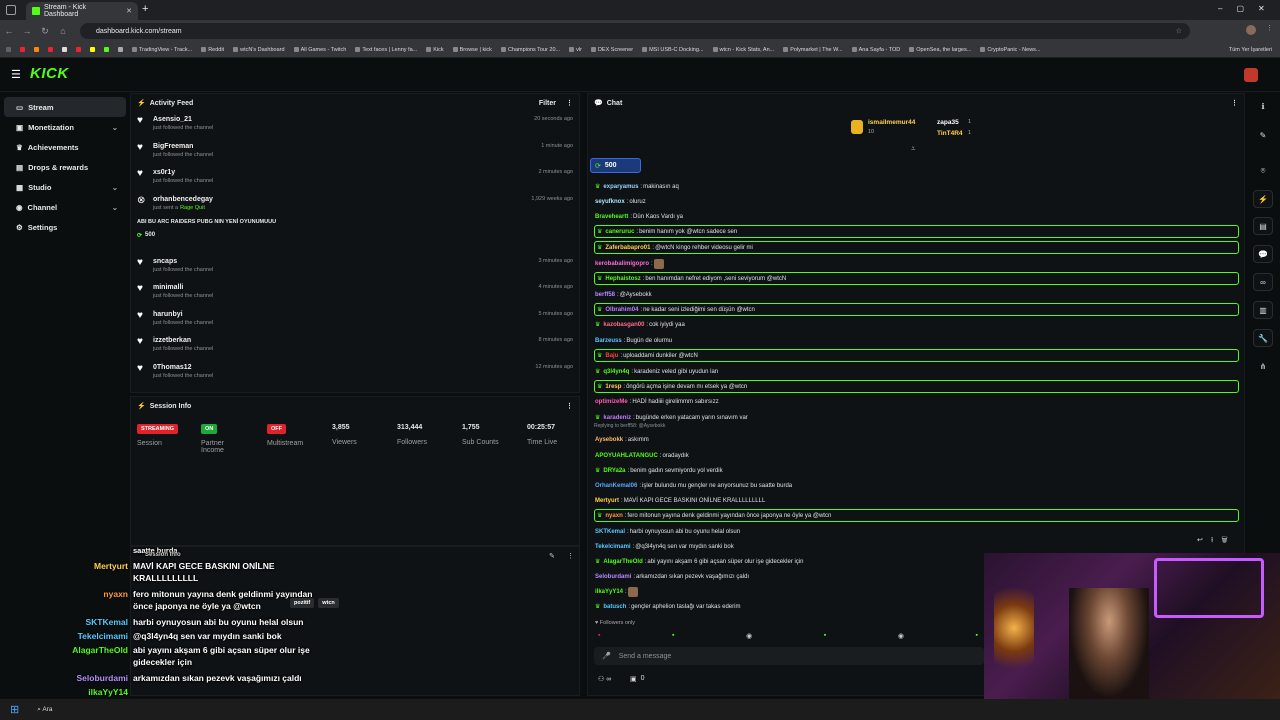 The height and width of the screenshot is (720, 1280). Describe the element at coordinates (547, 103) in the screenshot. I see `filter-button: Filter` at that location.